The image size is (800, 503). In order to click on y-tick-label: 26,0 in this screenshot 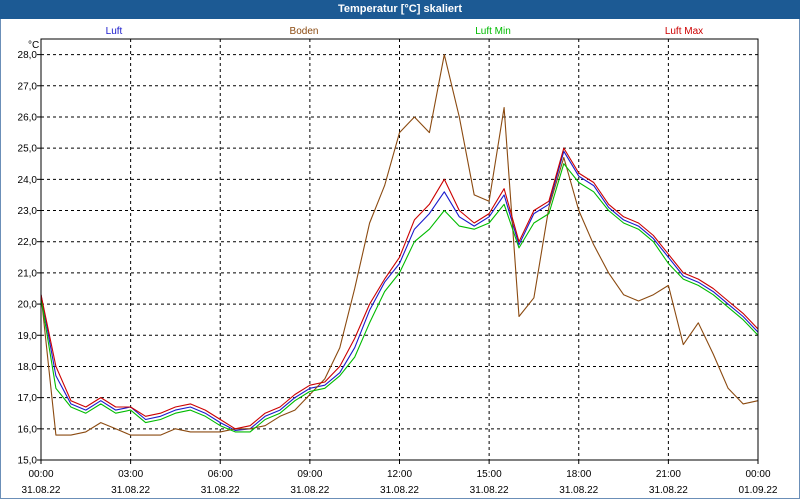, I will do `click(28, 117)`.